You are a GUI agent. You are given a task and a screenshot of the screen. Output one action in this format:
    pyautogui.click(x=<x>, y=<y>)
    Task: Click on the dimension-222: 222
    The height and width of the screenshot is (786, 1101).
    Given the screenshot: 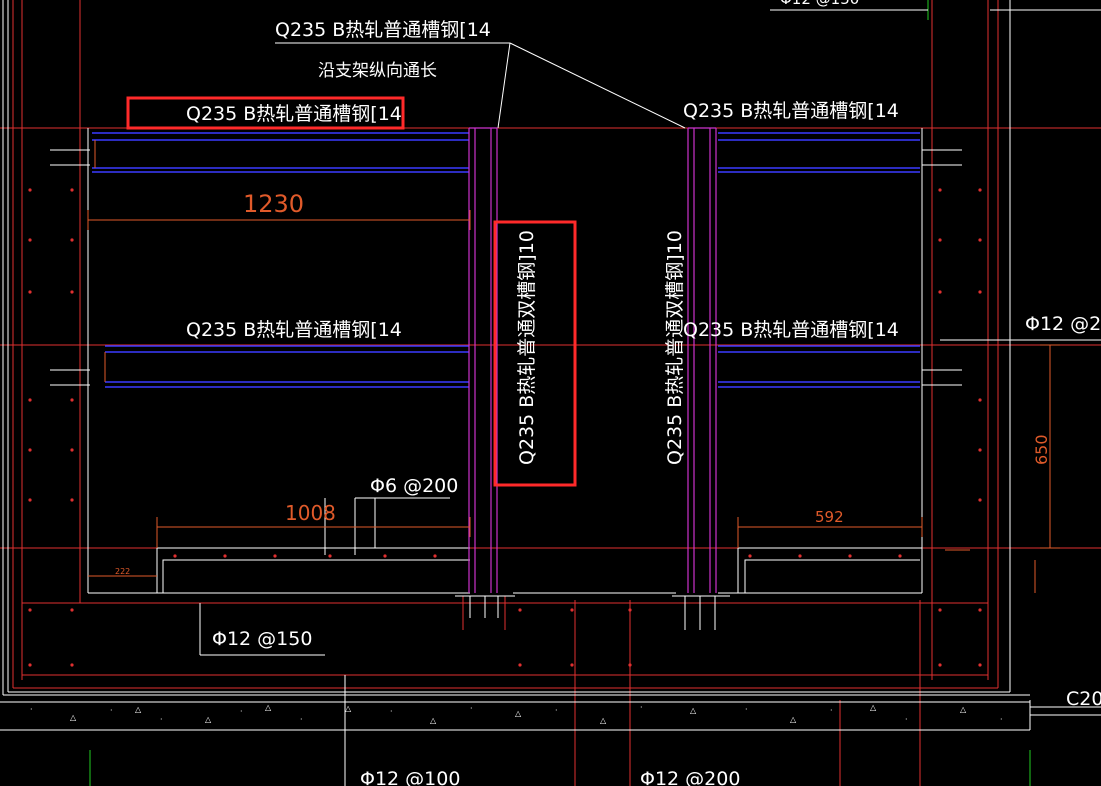 What is the action you would take?
    pyautogui.click(x=122, y=571)
    